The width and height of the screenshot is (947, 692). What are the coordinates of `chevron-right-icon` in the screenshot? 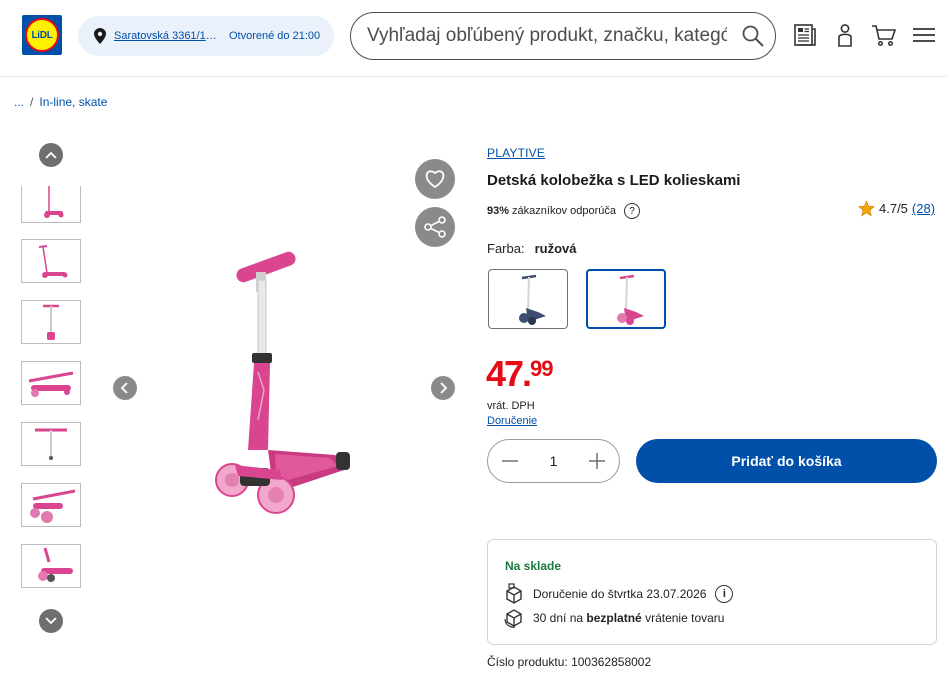 It's located at (443, 388).